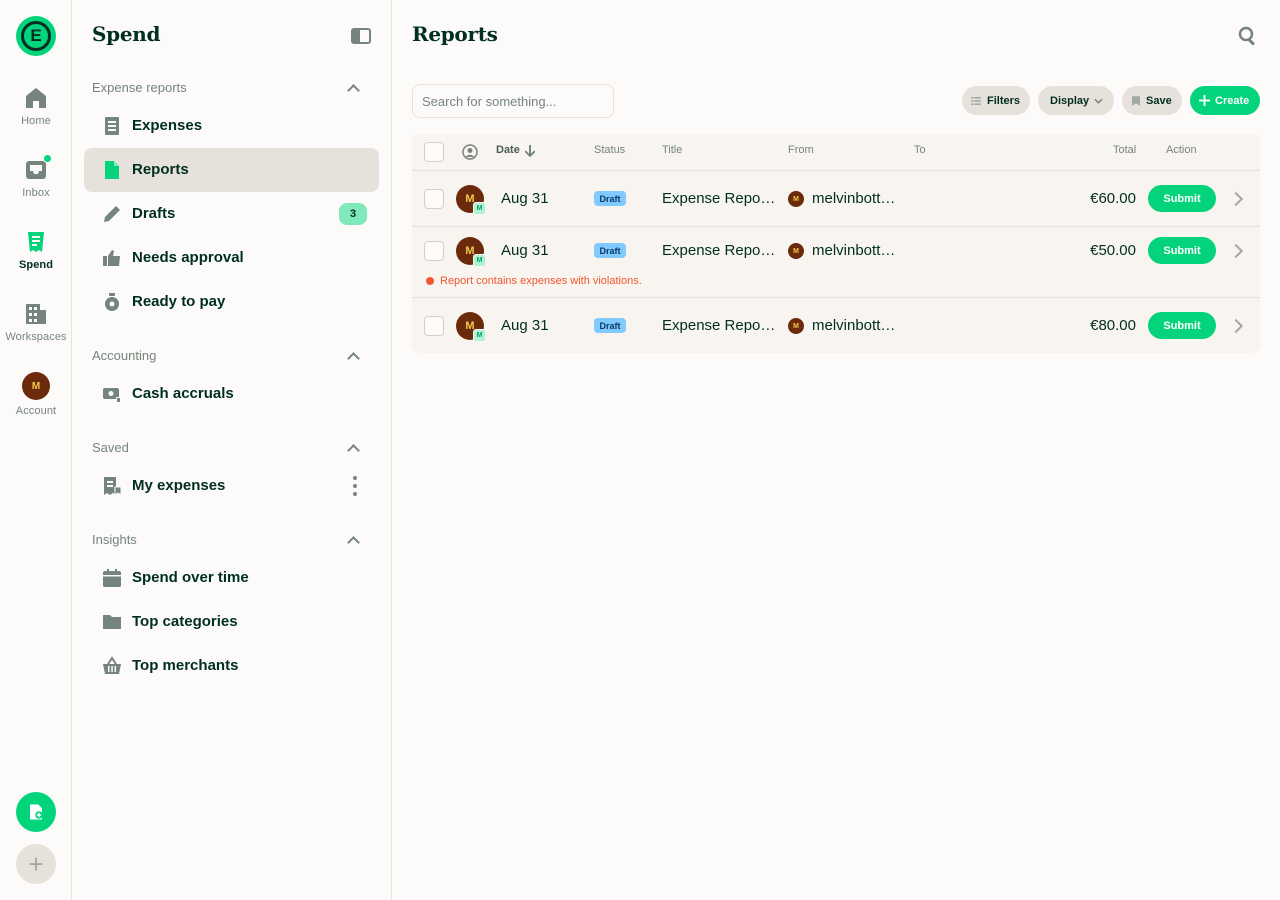 The width and height of the screenshot is (1280, 900). Describe the element at coordinates (361, 36) in the screenshot. I see `collapse-sidebar-icon` at that location.